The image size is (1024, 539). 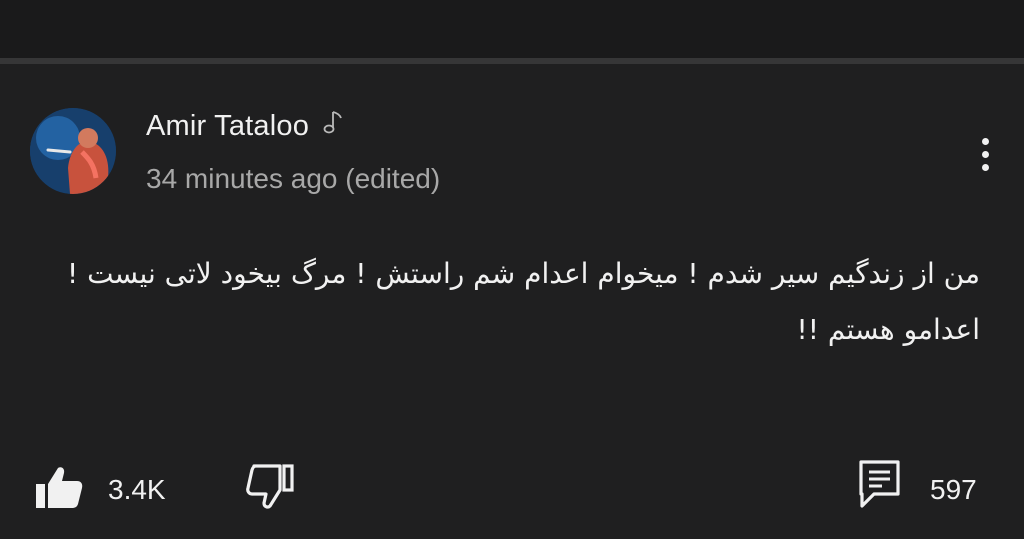 What do you see at coordinates (137, 489) in the screenshot?
I see `like-count: 3.4K` at bounding box center [137, 489].